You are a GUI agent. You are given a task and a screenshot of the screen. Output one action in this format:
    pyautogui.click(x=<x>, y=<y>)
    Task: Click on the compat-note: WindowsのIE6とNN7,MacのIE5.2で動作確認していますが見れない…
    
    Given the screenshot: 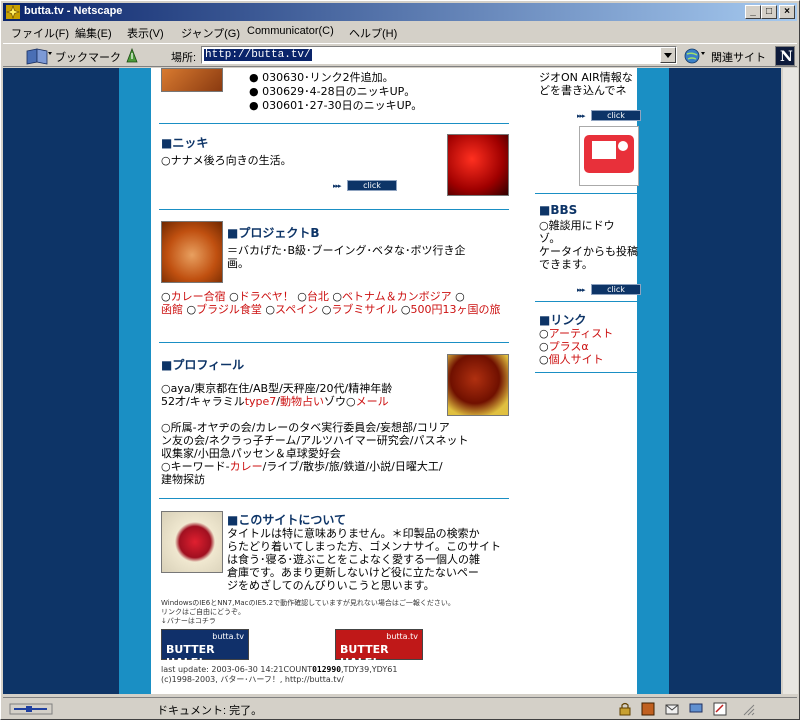 What is the action you would take?
    pyautogui.click(x=308, y=603)
    